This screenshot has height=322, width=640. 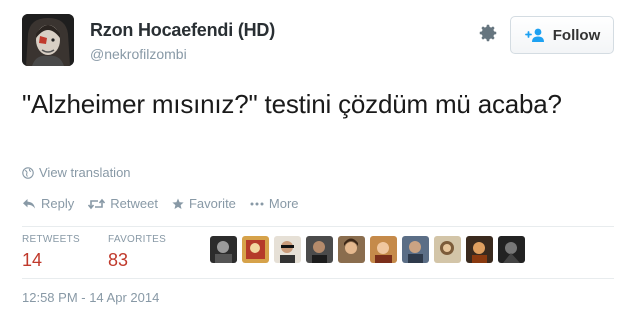 I want to click on view-translation-link: View translation, so click(x=76, y=172).